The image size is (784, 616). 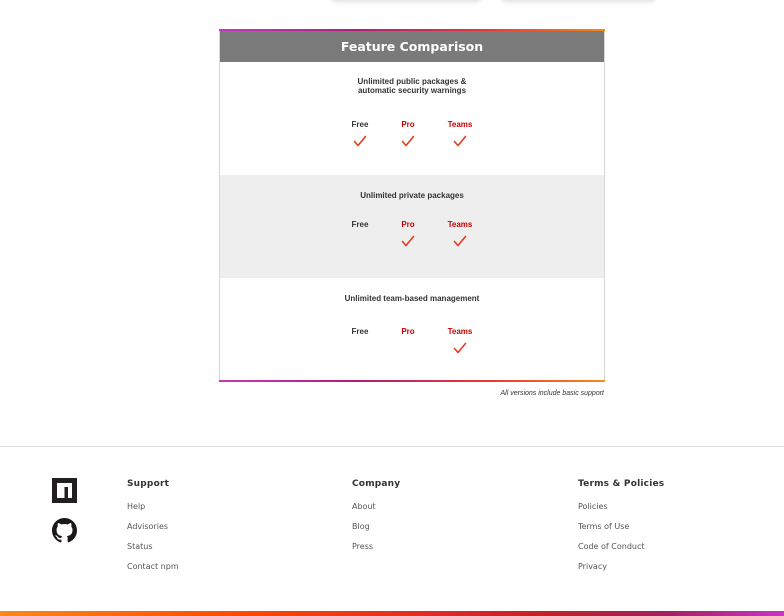 I want to click on footer-column-company: Company About Blog Press, so click(x=376, y=520).